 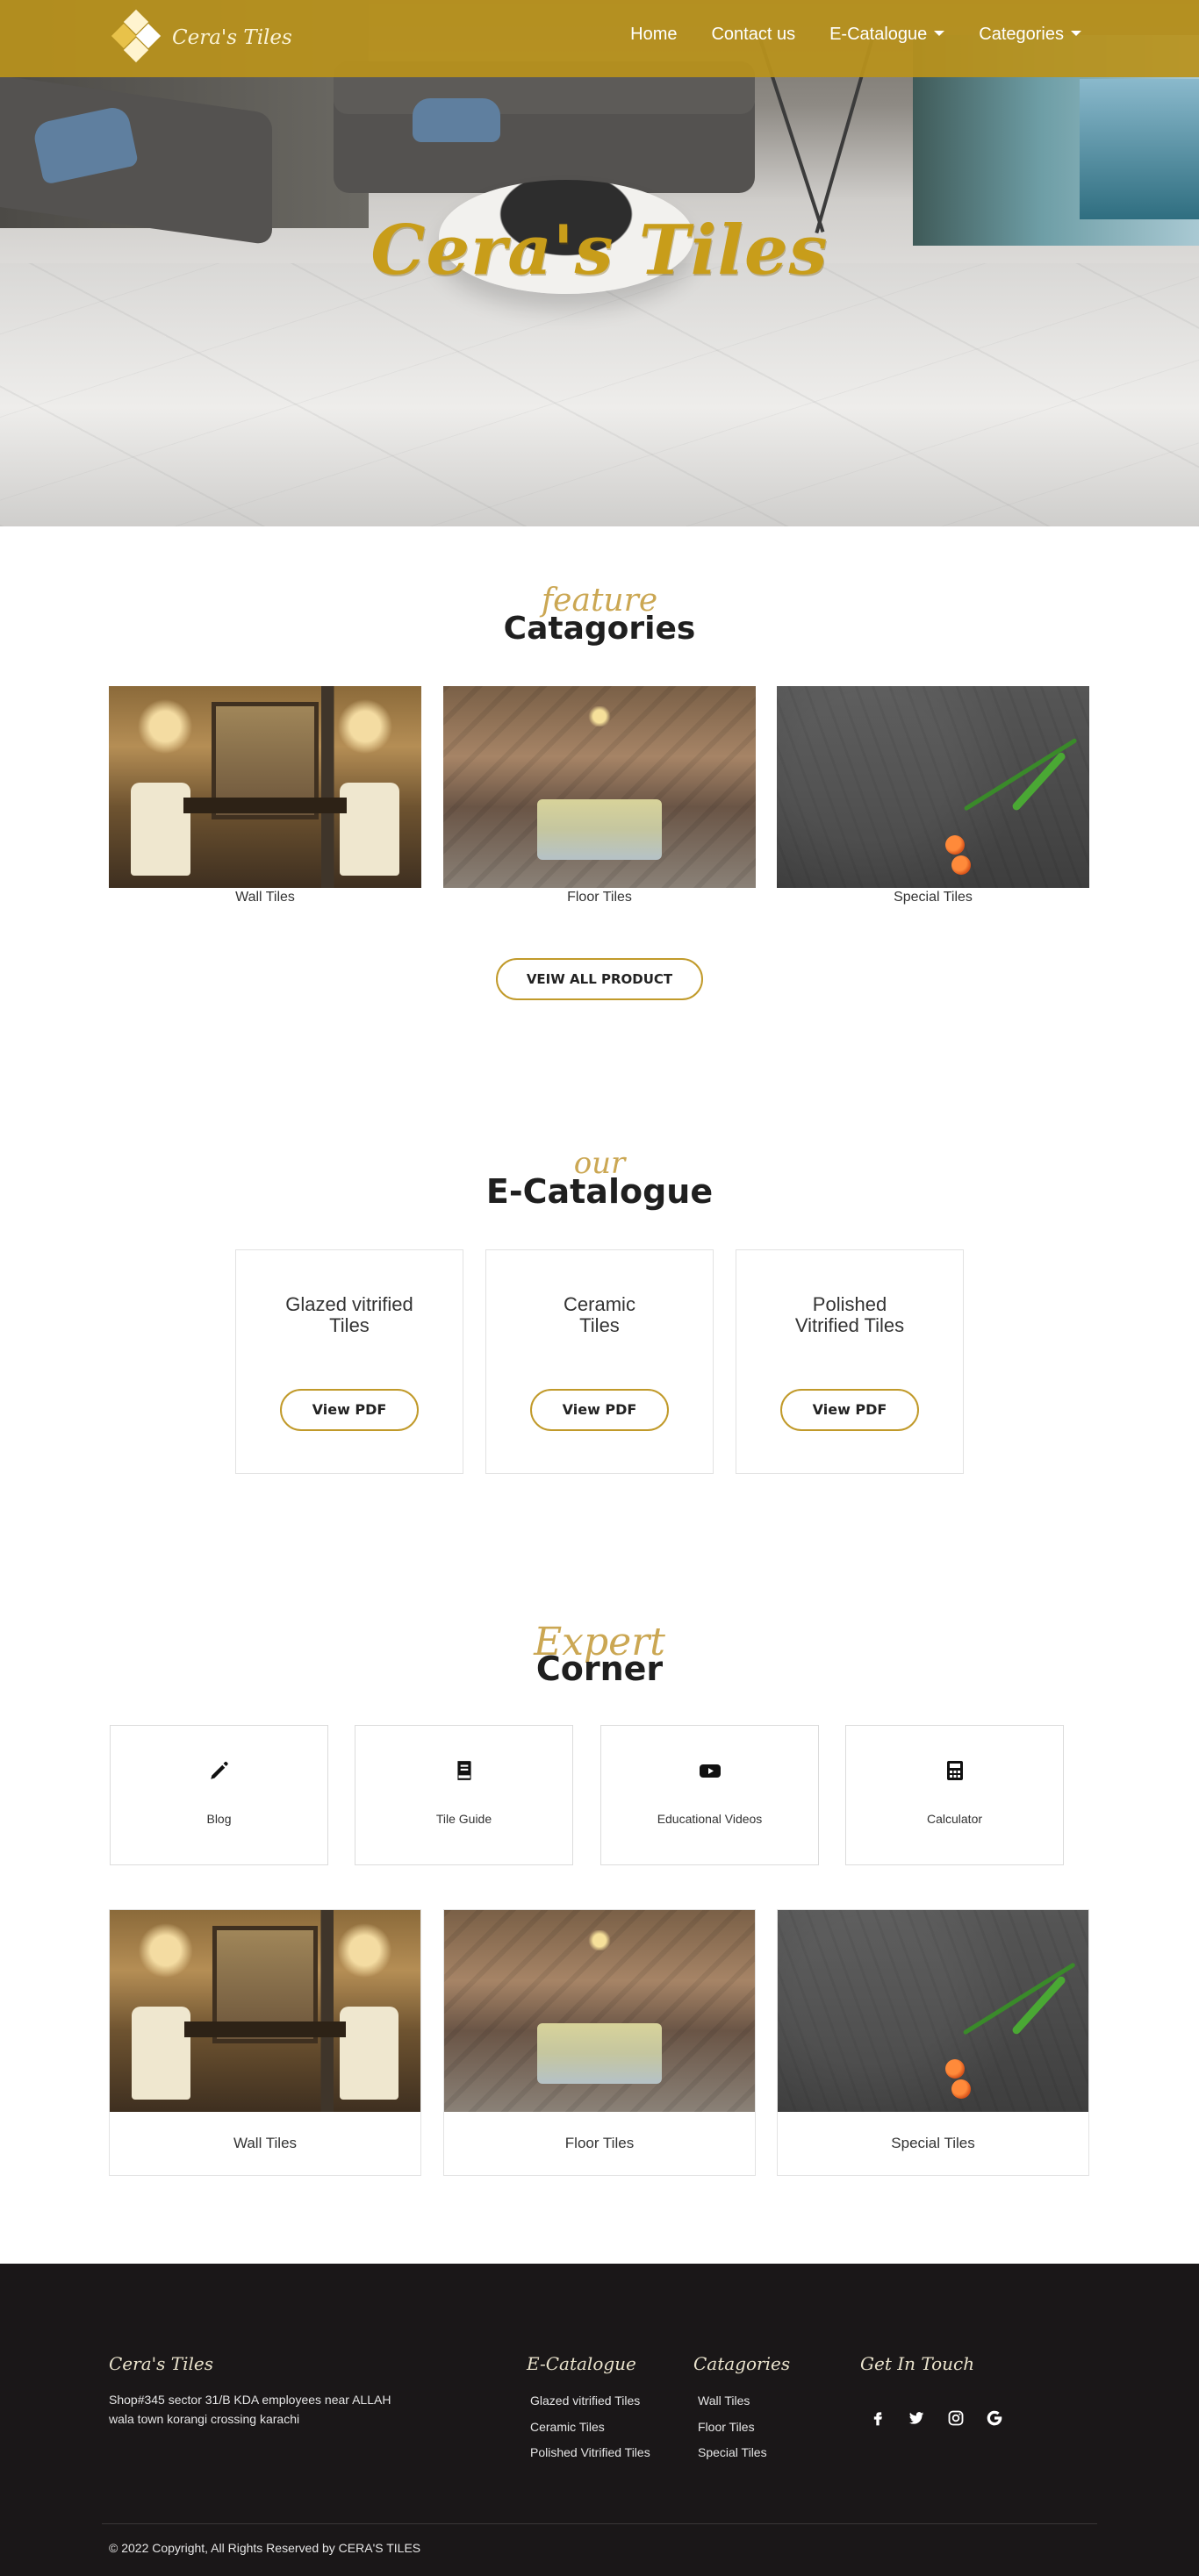 What do you see at coordinates (590, 2452) in the screenshot?
I see `footer-link-polished-vitrified: Polished Vitrified Tiles` at bounding box center [590, 2452].